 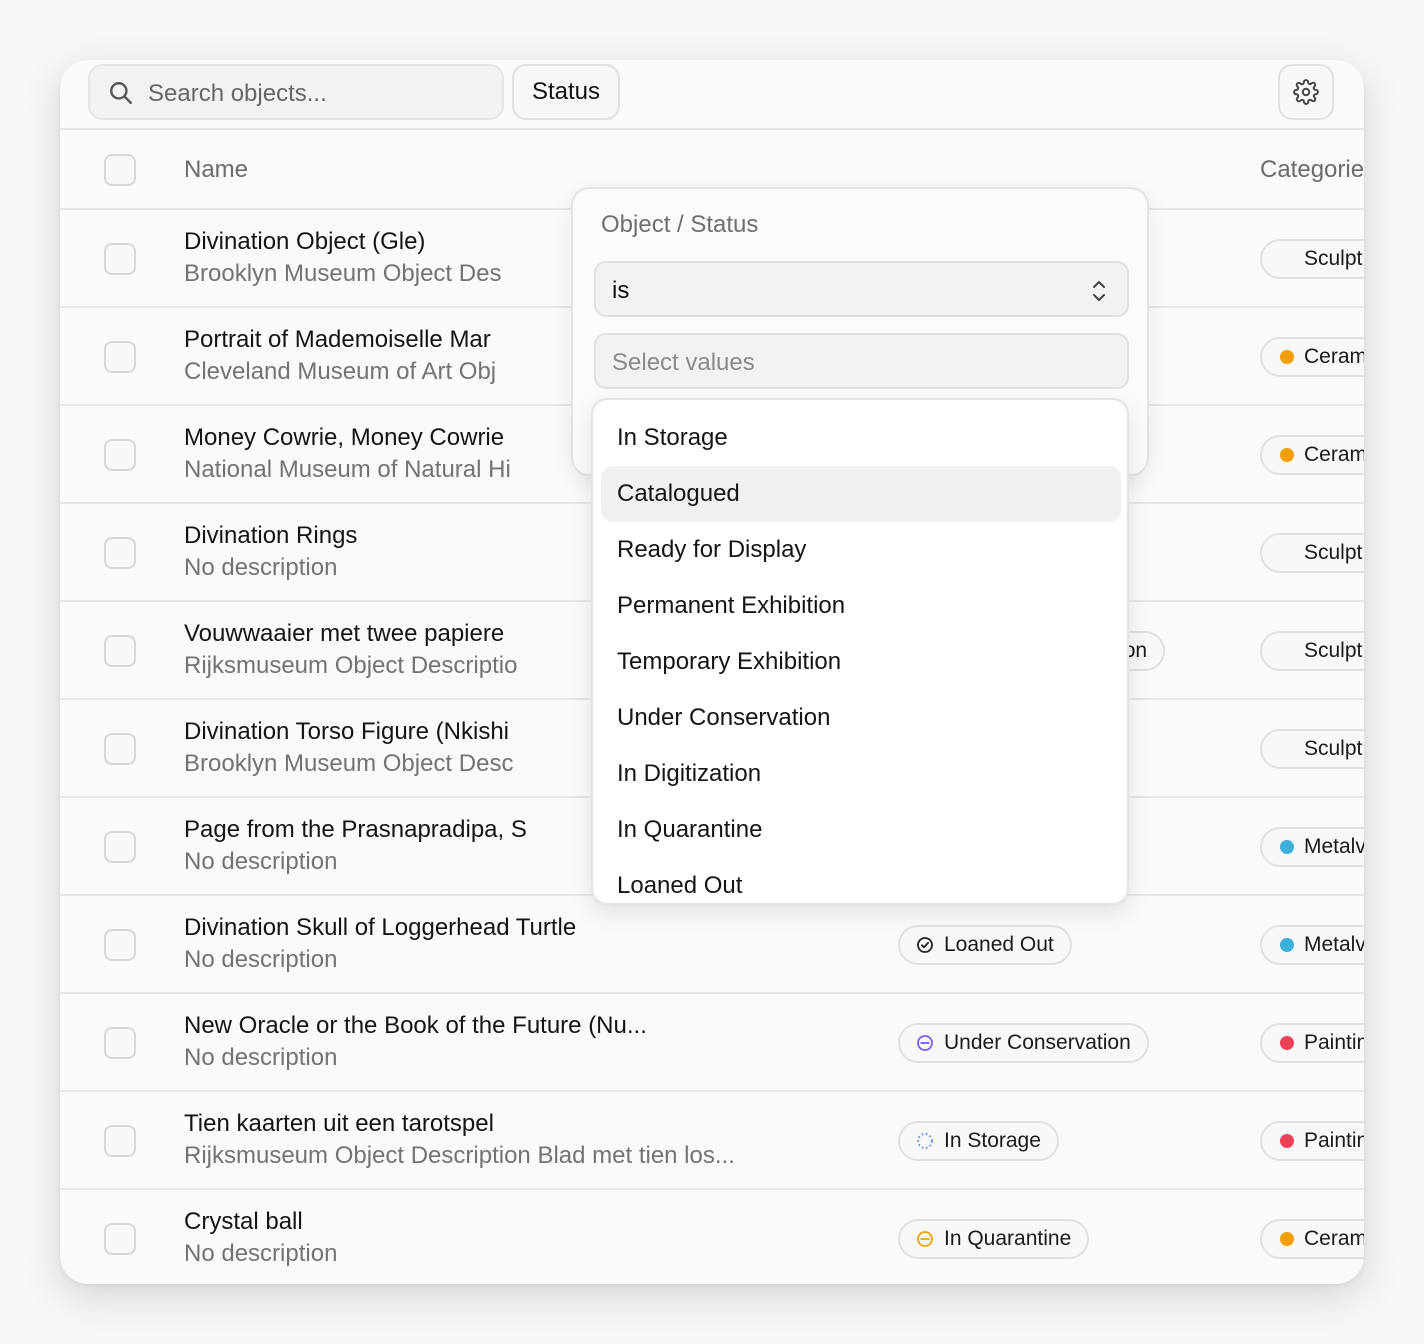 I want to click on status-label: In Storage, so click(x=992, y=1140).